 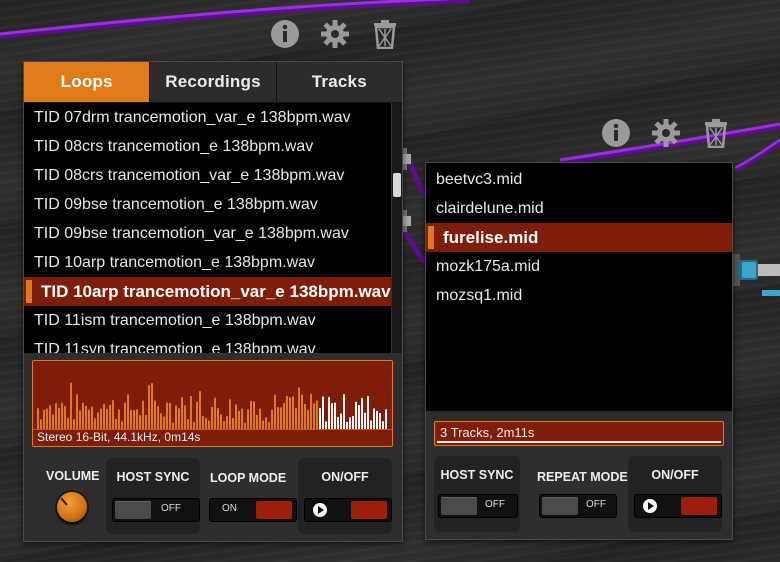 I want to click on list-item: TID 11syn trancemotion_e 138bpm.wav, so click(x=213, y=344).